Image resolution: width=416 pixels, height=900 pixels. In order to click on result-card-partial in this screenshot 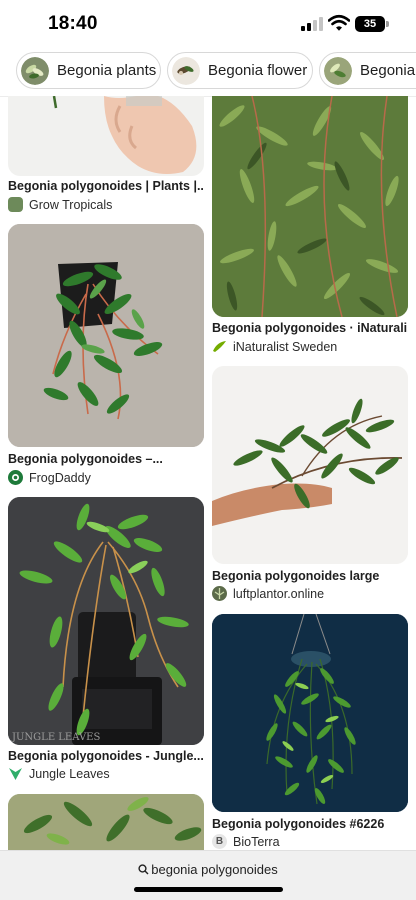, I will do `click(106, 822)`.